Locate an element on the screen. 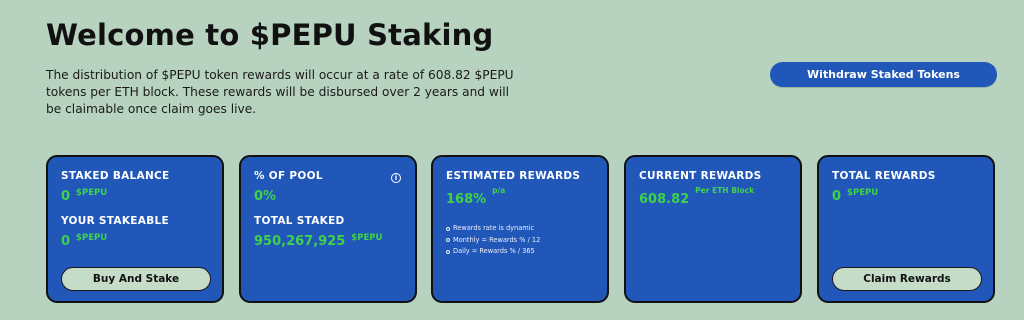  current-rewards-card: CURRENT REWARDS 608.82 Per ETH Block is located at coordinates (713, 229).